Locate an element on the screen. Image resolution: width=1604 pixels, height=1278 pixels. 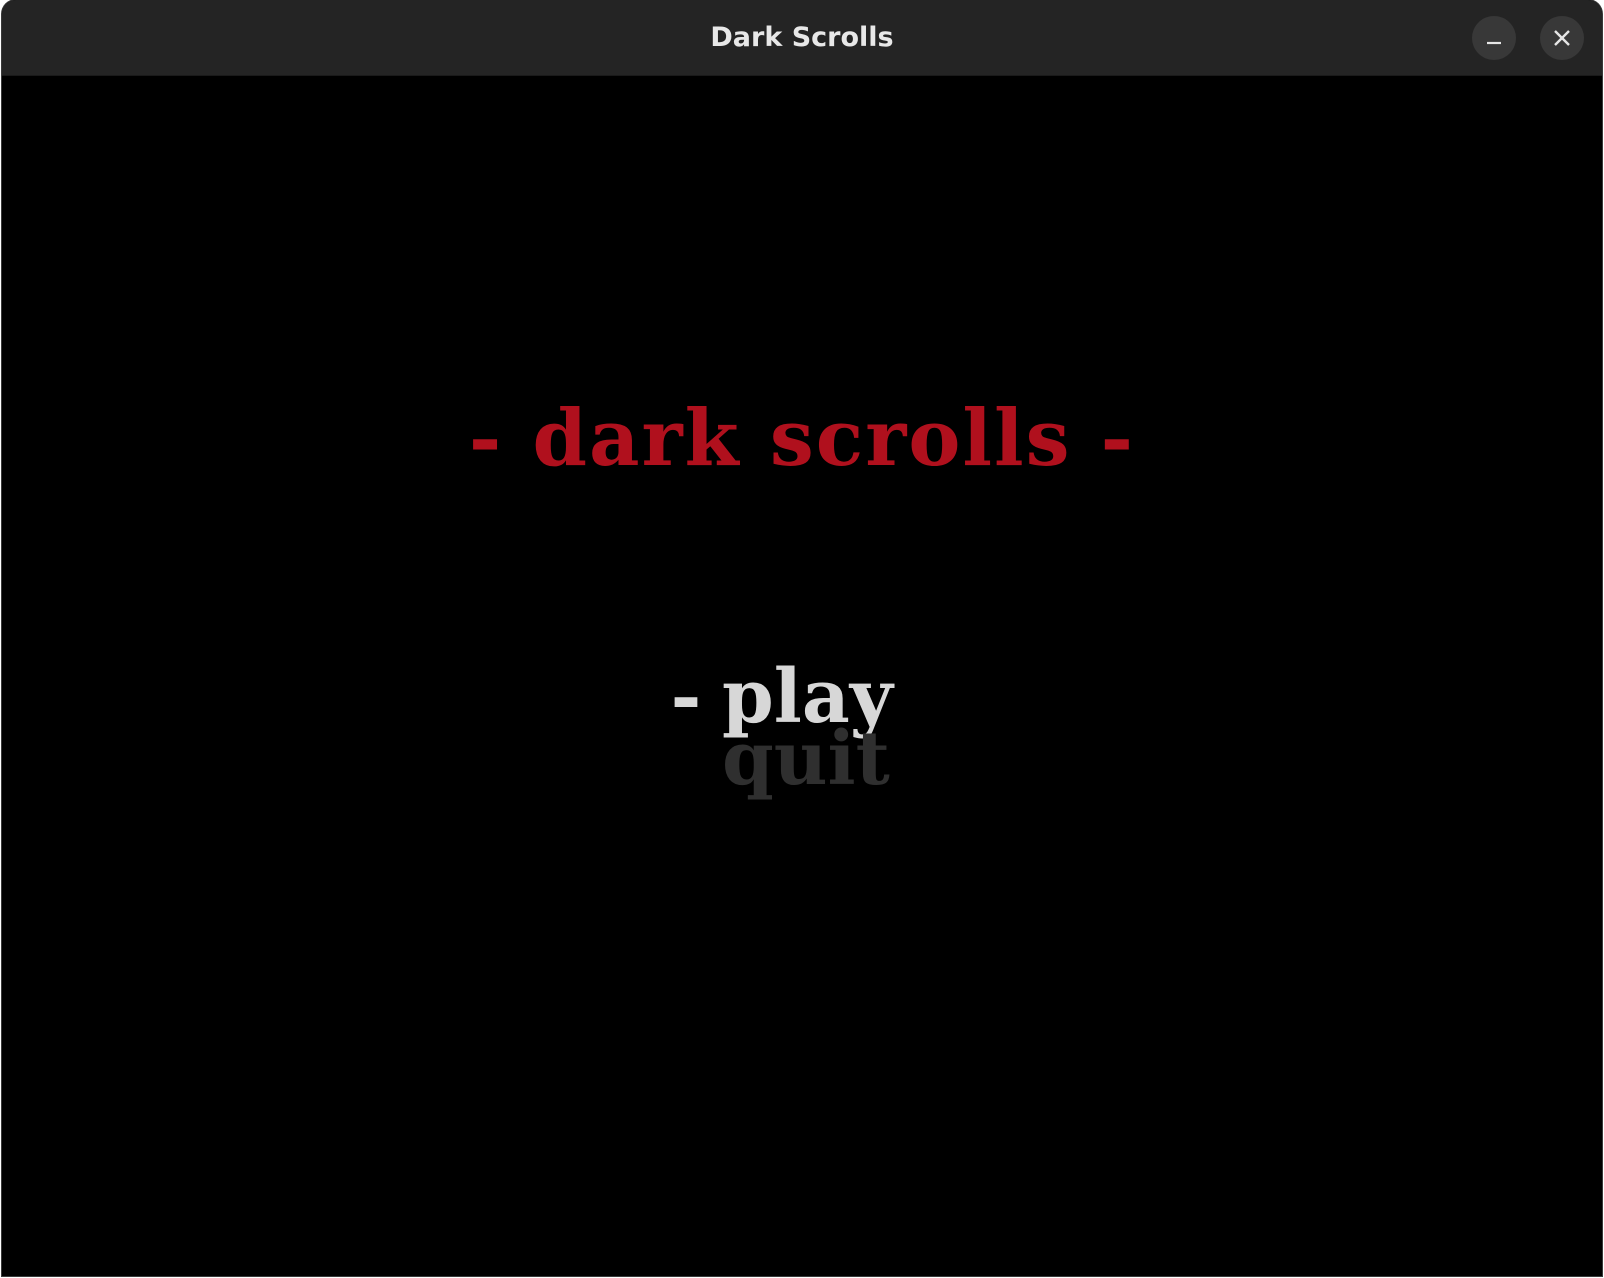
window-title: Dark Scrolls is located at coordinates (802, 37).